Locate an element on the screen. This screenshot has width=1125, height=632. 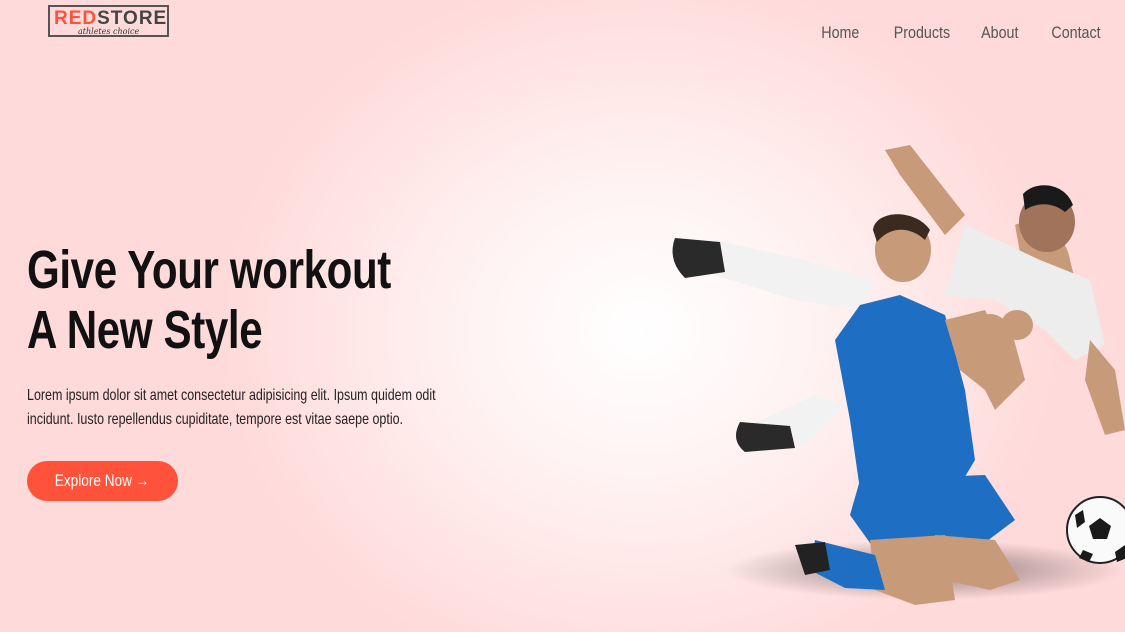
main-nav: Home Products About Contact is located at coordinates (957, 33).